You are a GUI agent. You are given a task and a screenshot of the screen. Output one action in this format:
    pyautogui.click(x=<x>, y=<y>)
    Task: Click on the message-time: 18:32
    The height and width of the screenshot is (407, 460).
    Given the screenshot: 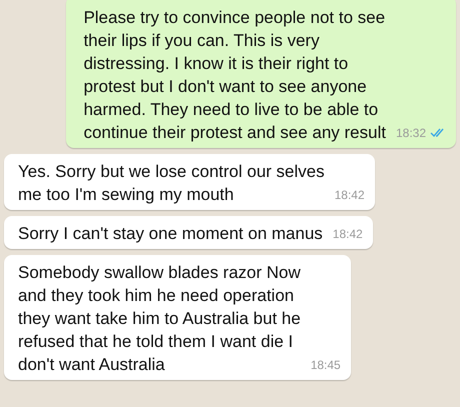 What is the action you would take?
    pyautogui.click(x=411, y=133)
    